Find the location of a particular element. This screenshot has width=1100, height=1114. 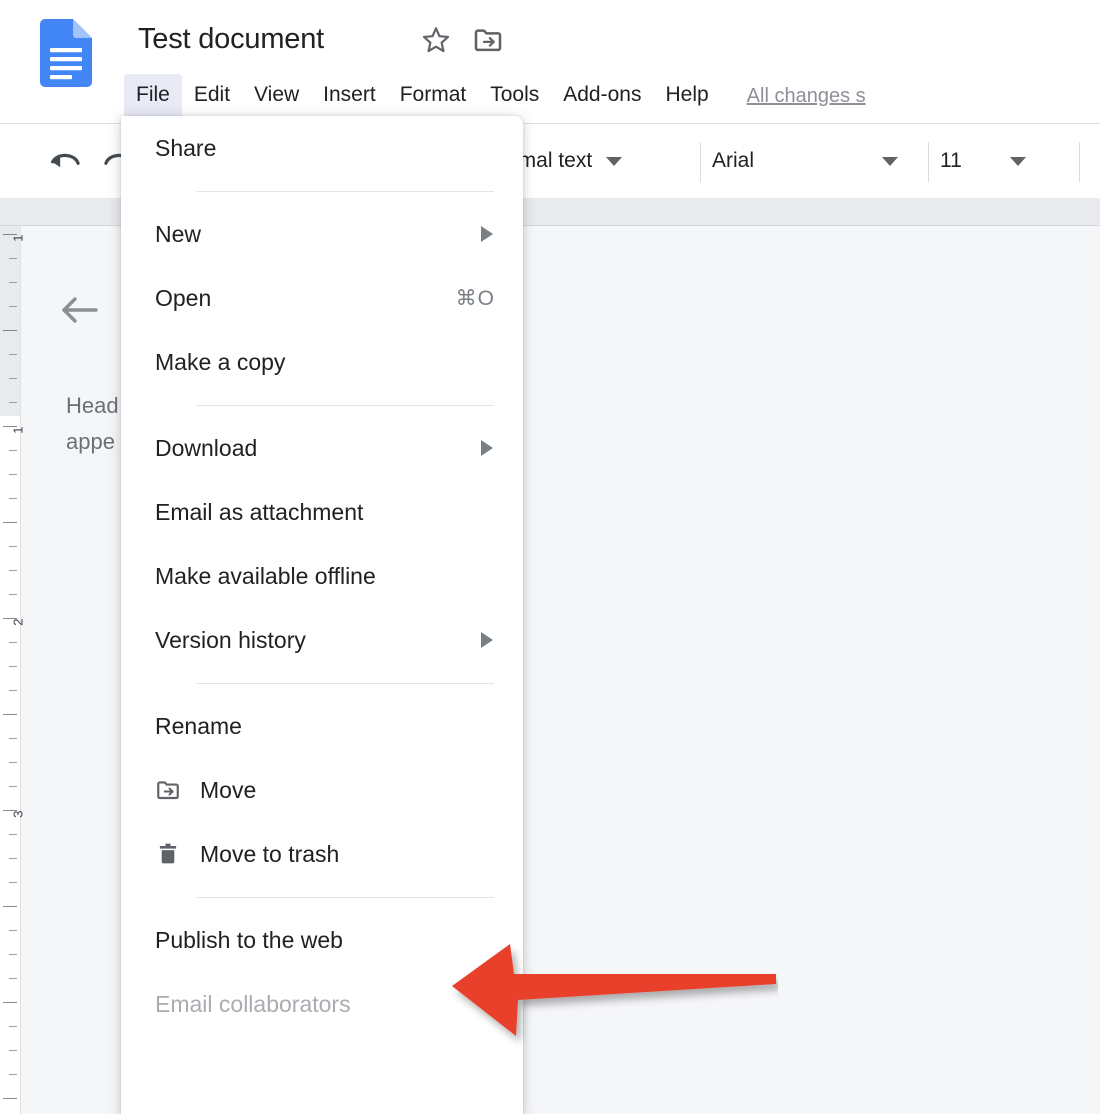

ruler-number: 1 is located at coordinates (18, 238).